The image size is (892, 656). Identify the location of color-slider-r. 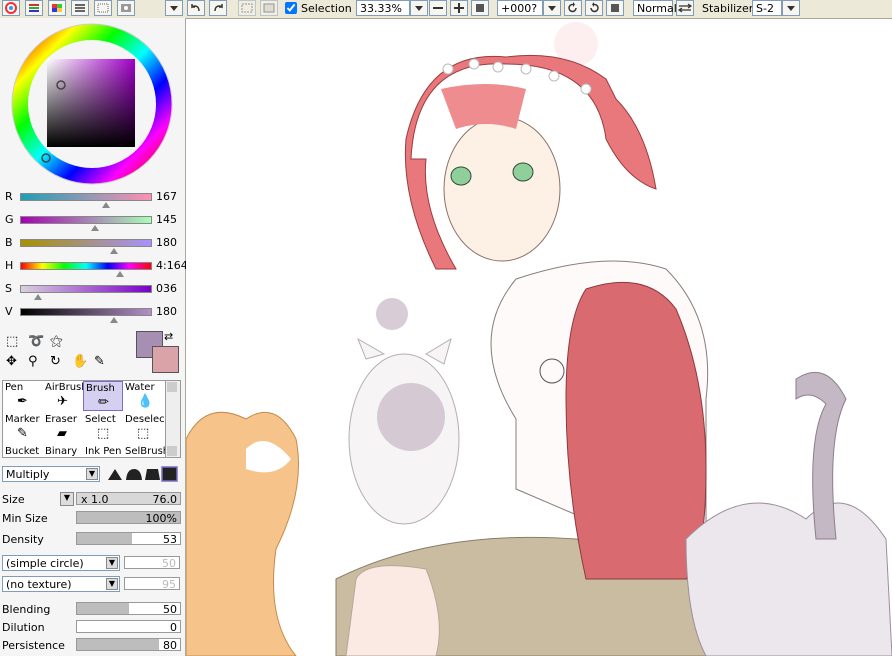
(86, 197).